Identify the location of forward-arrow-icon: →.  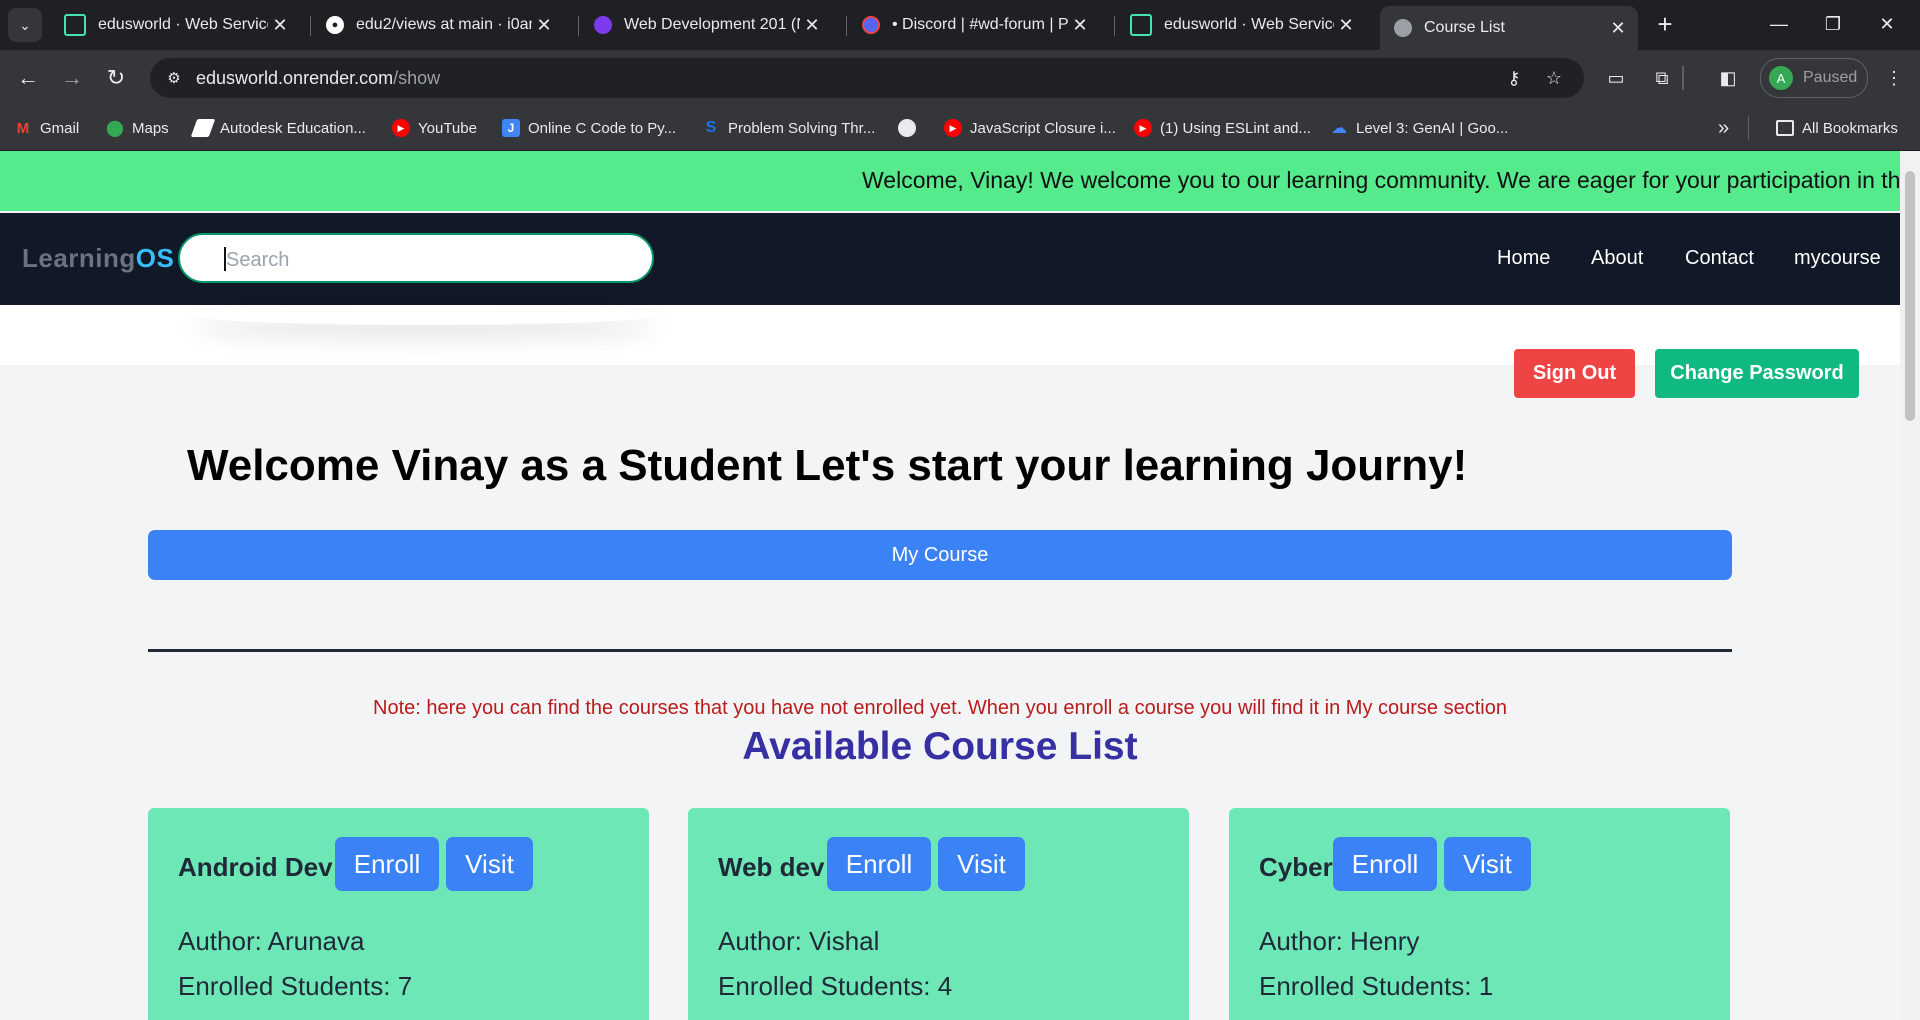
(72, 78).